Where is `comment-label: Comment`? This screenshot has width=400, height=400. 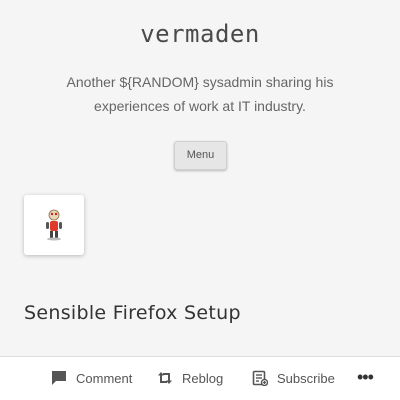 comment-label: Comment is located at coordinates (104, 378).